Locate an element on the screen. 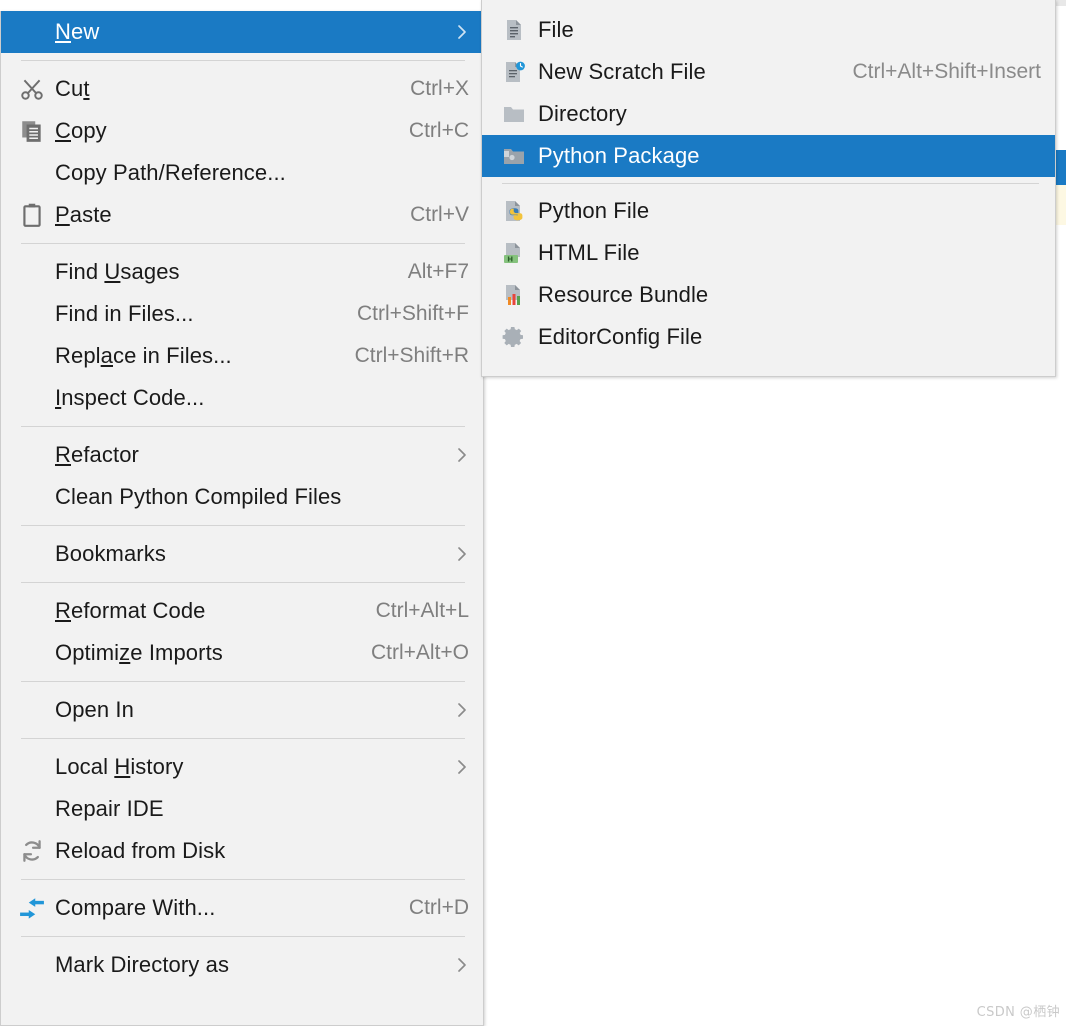  menu-item-cut-shortcut: Ctrl+X is located at coordinates (439, 88).